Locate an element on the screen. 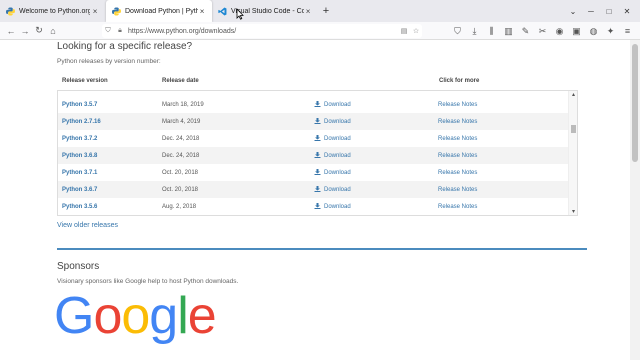  release-date: Aug. 2, 2018 is located at coordinates (179, 206).